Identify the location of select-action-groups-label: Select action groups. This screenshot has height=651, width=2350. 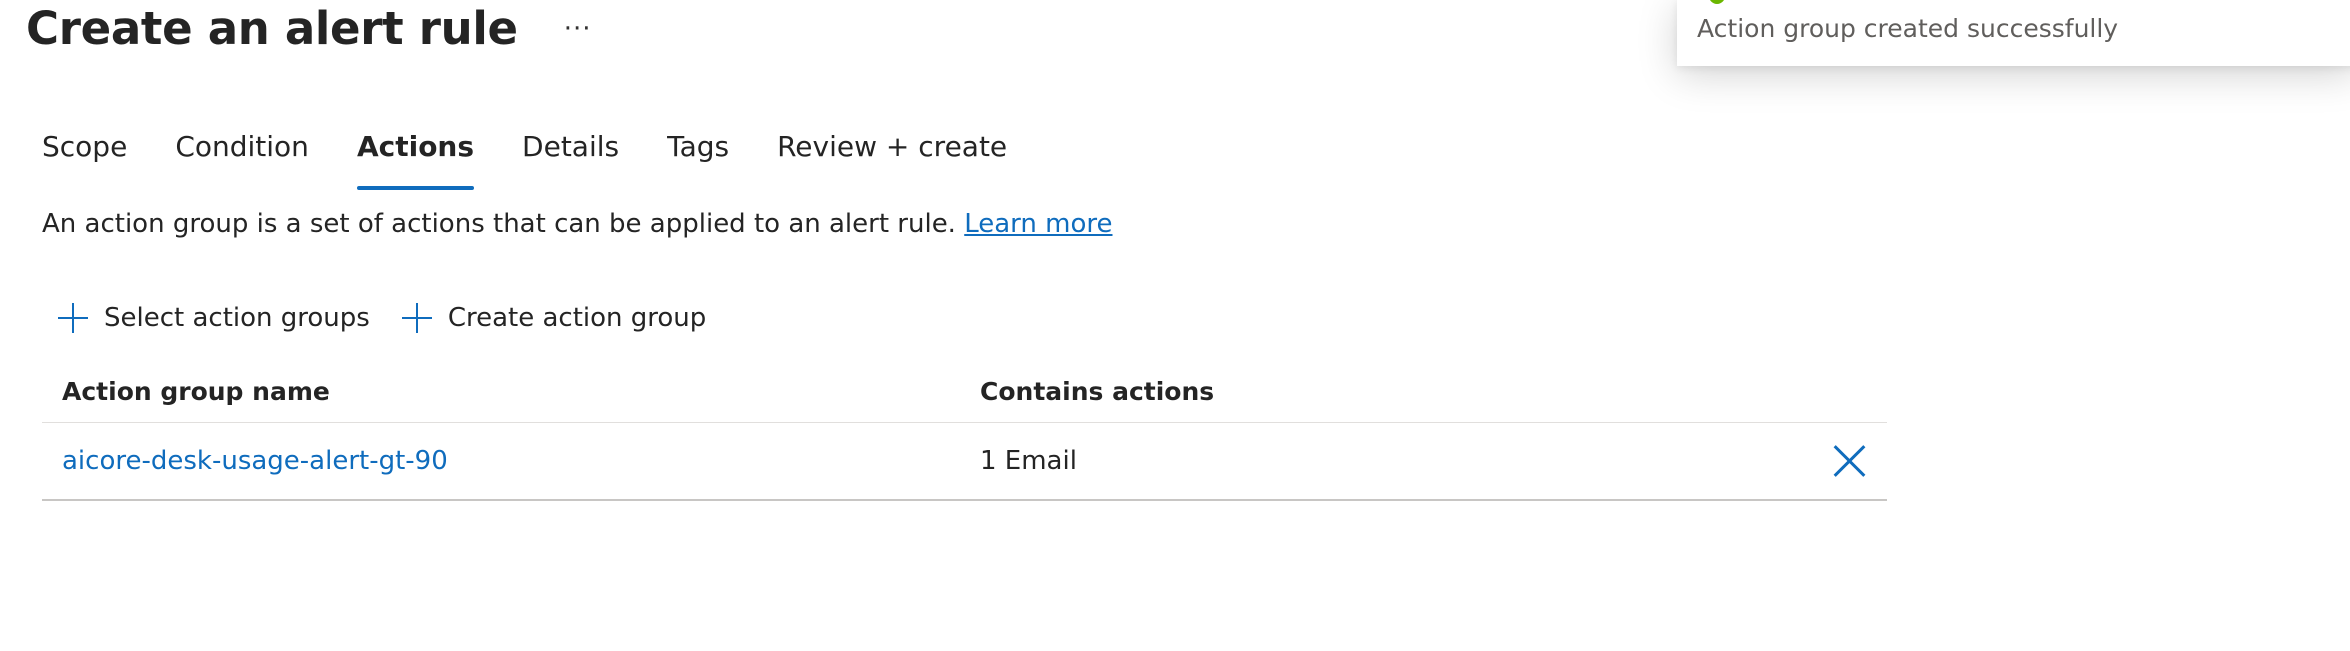
(237, 318).